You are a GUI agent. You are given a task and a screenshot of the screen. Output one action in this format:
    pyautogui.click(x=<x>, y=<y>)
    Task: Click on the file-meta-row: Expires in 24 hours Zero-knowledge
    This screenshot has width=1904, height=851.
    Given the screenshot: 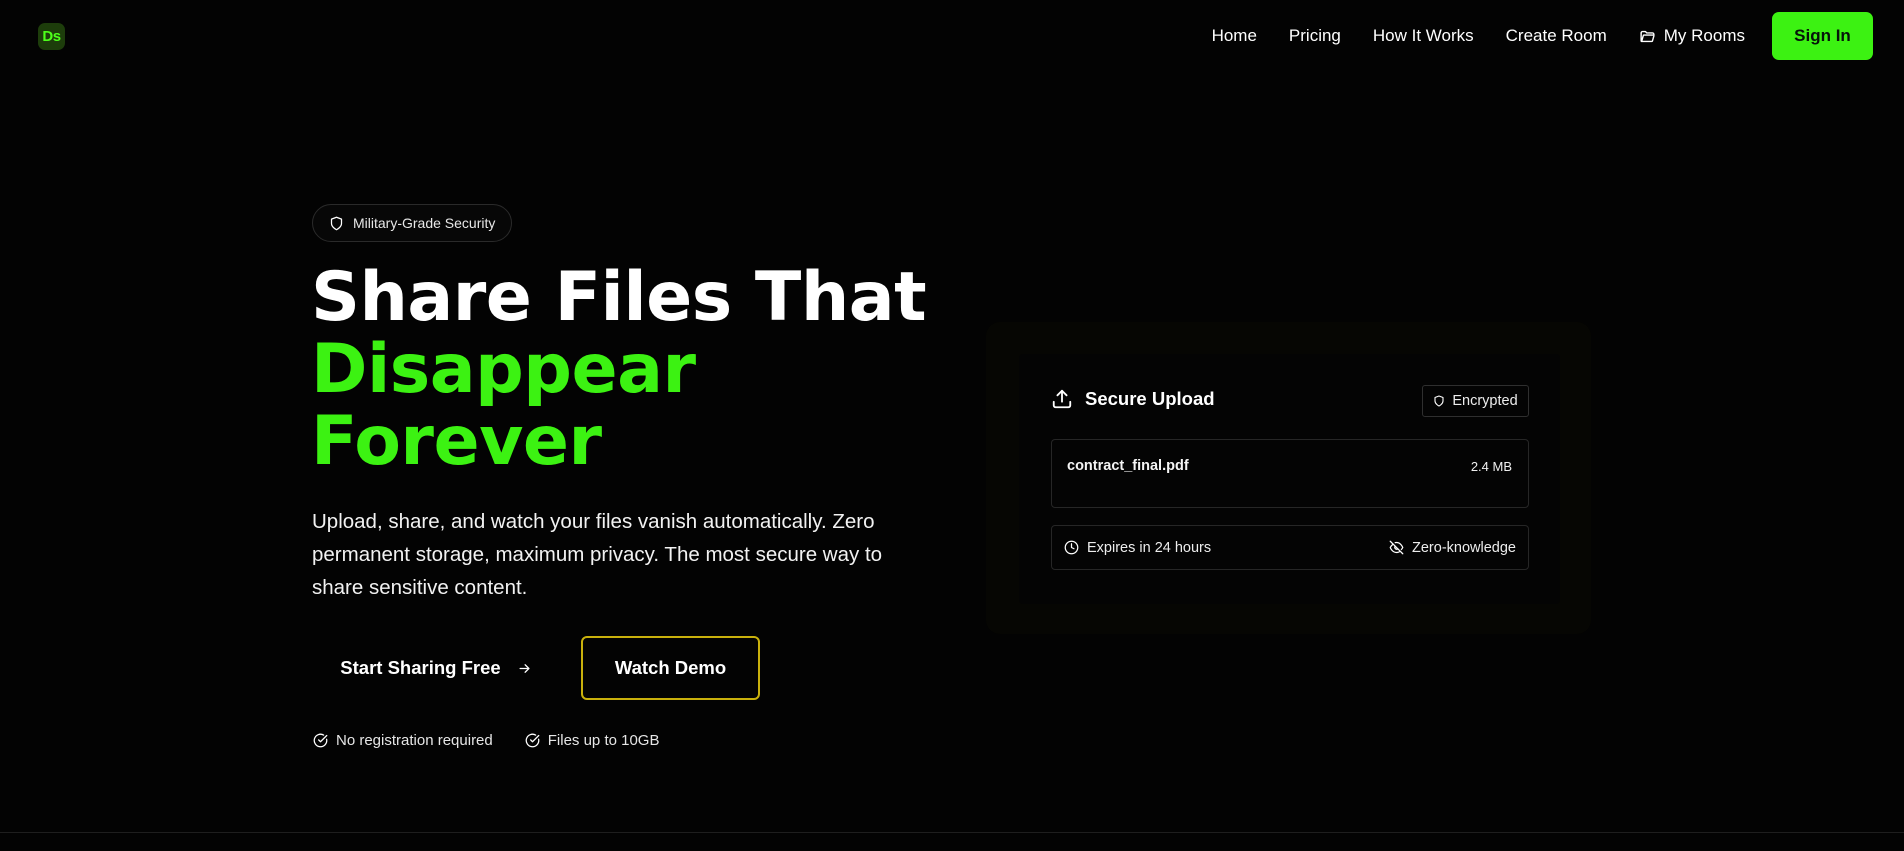 What is the action you would take?
    pyautogui.click(x=1290, y=547)
    